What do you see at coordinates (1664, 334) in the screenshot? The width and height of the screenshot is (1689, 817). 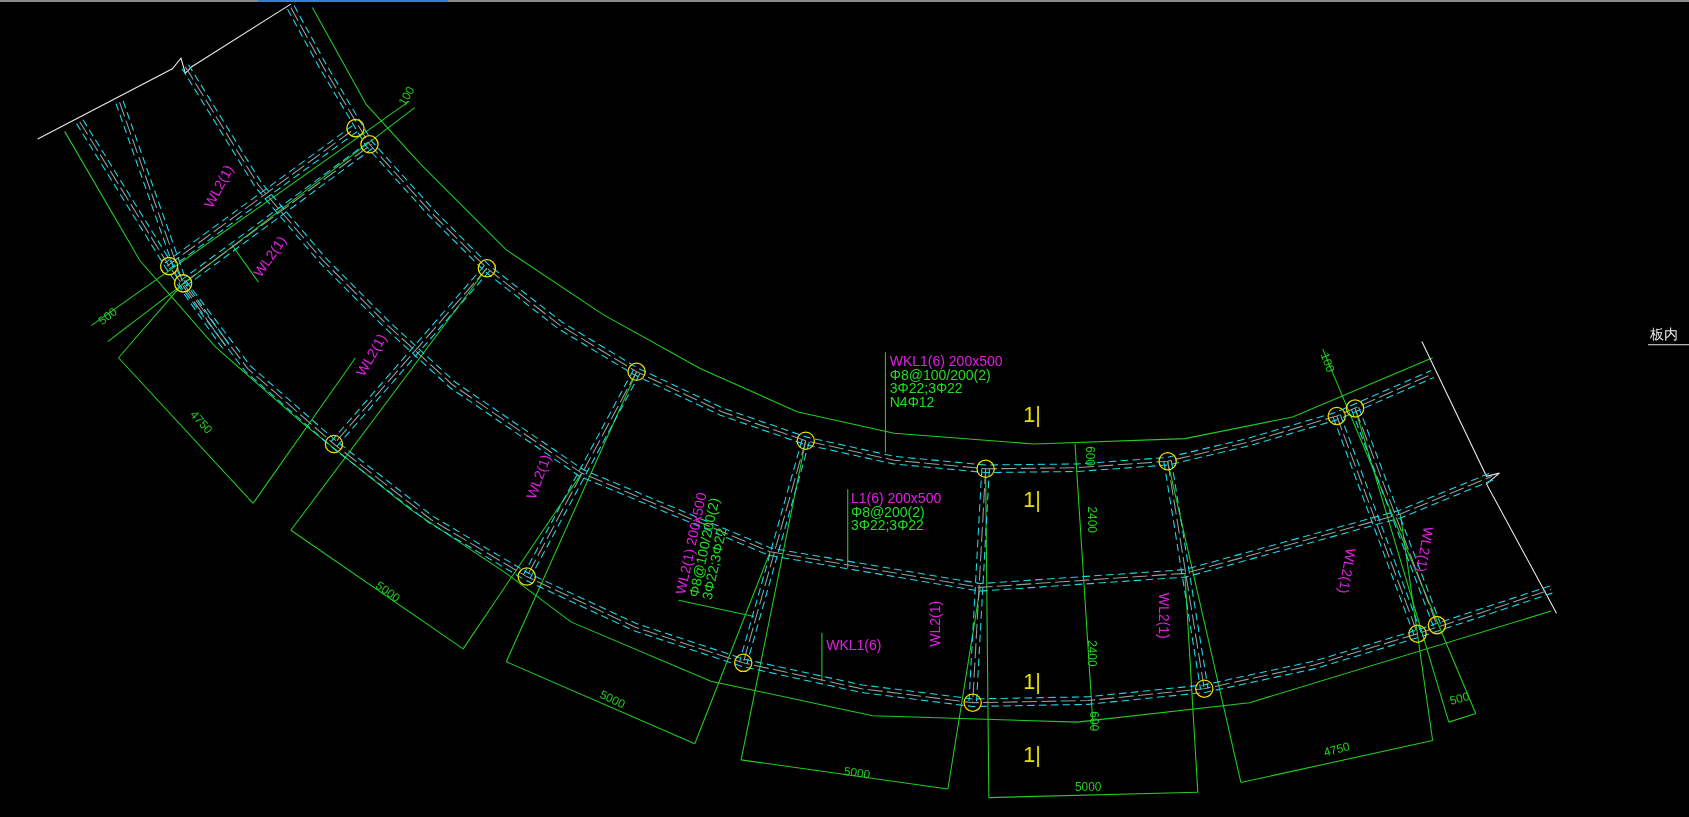 I see `side-note: 板内` at bounding box center [1664, 334].